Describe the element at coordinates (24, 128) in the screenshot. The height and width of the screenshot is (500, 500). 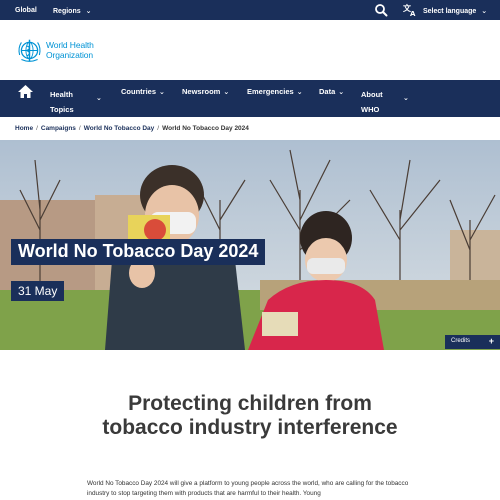
I see `breadcrumb-home: Home` at that location.